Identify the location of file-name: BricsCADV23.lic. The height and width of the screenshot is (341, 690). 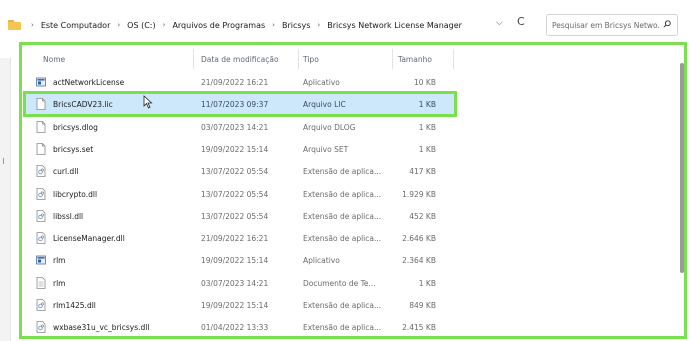
(83, 105).